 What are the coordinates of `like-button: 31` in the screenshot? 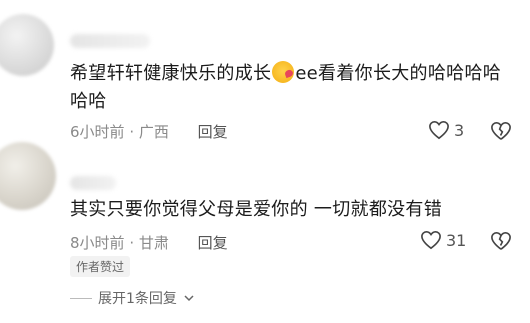 It's located at (443, 240).